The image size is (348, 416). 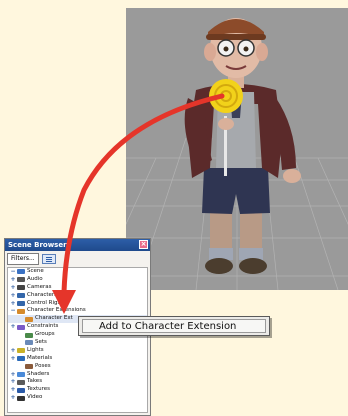 I want to click on tree-item-label: Lights, so click(x=35, y=349).